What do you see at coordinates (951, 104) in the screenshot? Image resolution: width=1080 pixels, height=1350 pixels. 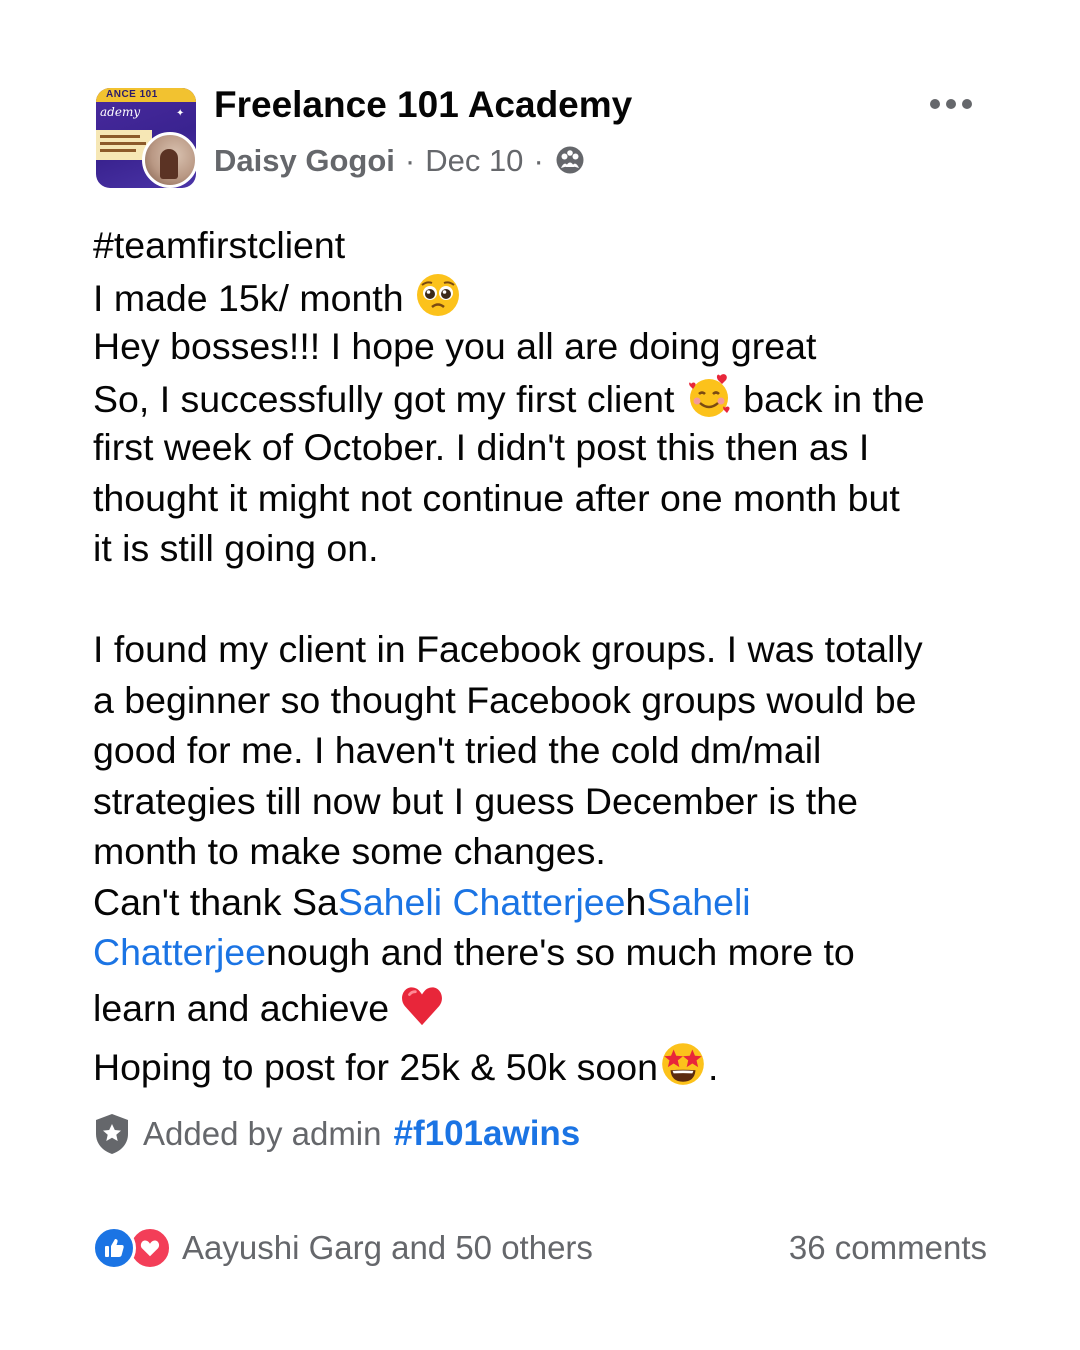 I see `more-options-button` at bounding box center [951, 104].